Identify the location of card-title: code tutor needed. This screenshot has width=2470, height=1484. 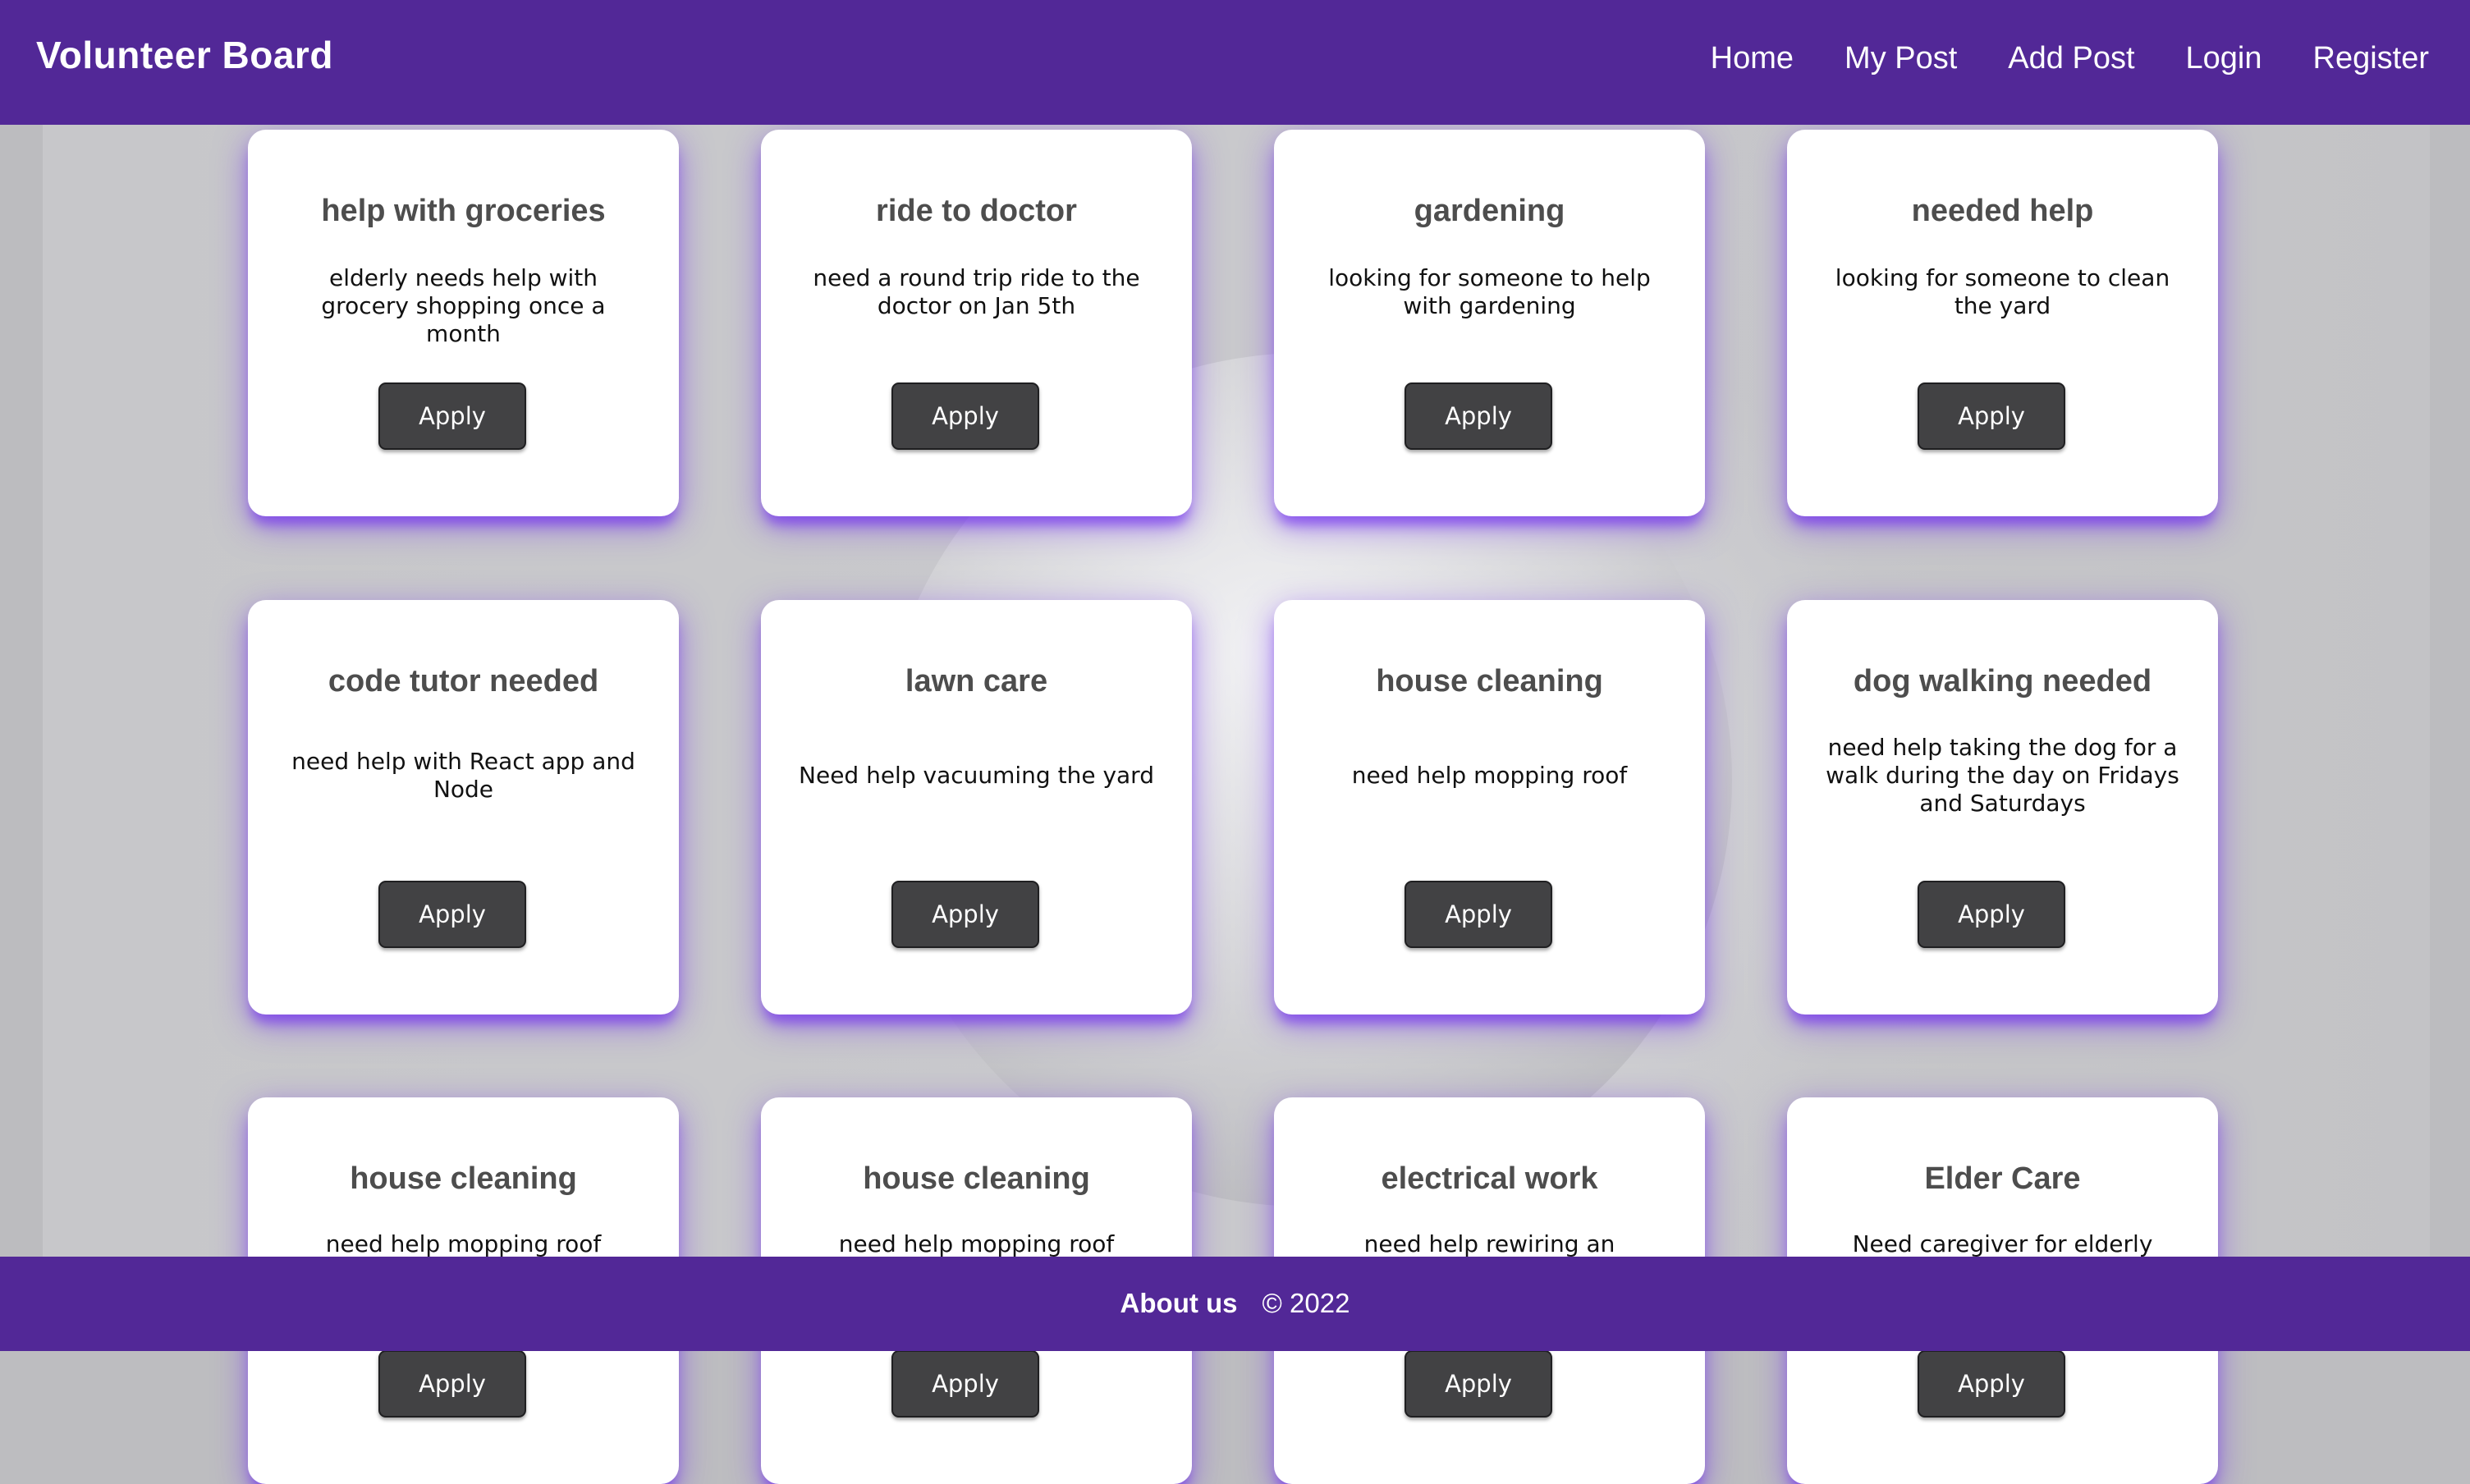
(463, 681).